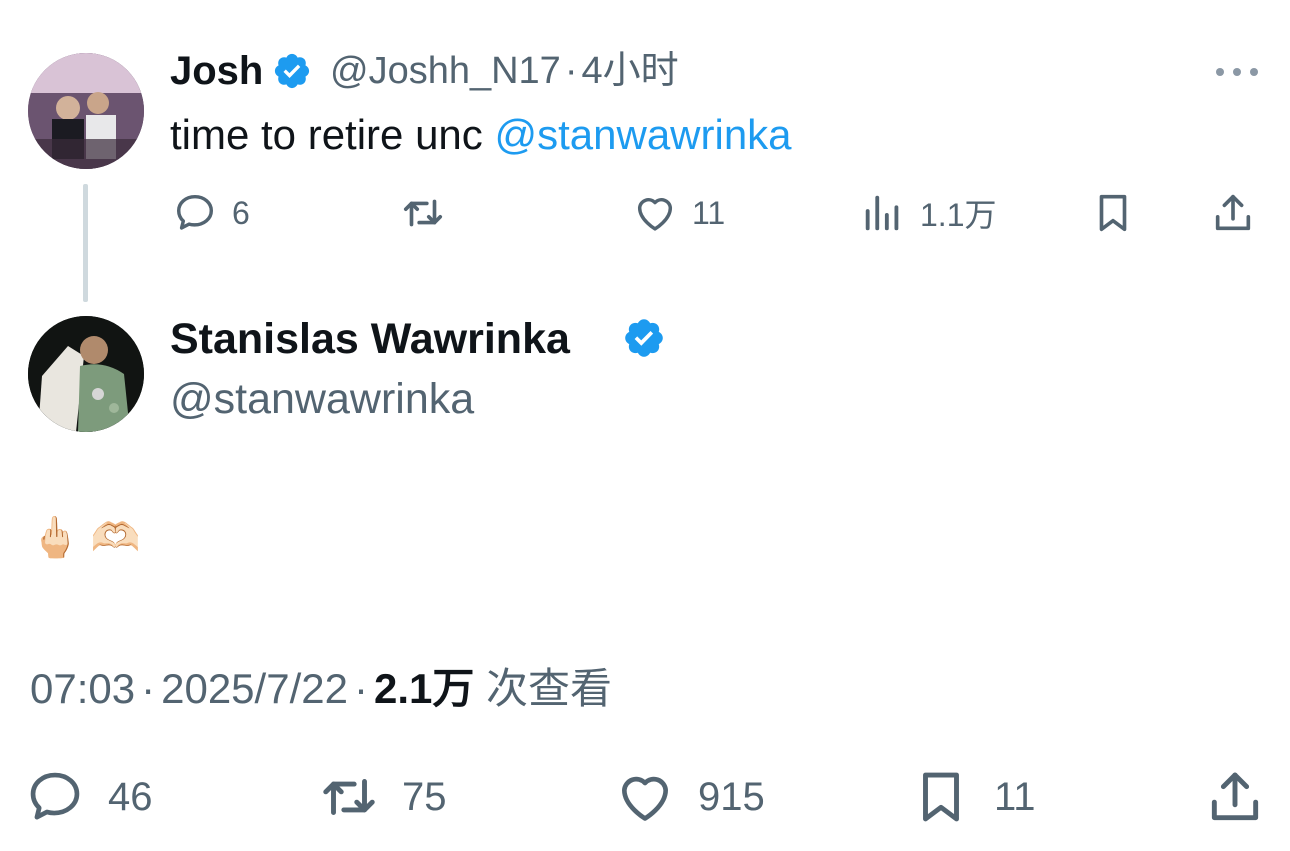  I want to click on views-action: 1.1万, so click(928, 213).